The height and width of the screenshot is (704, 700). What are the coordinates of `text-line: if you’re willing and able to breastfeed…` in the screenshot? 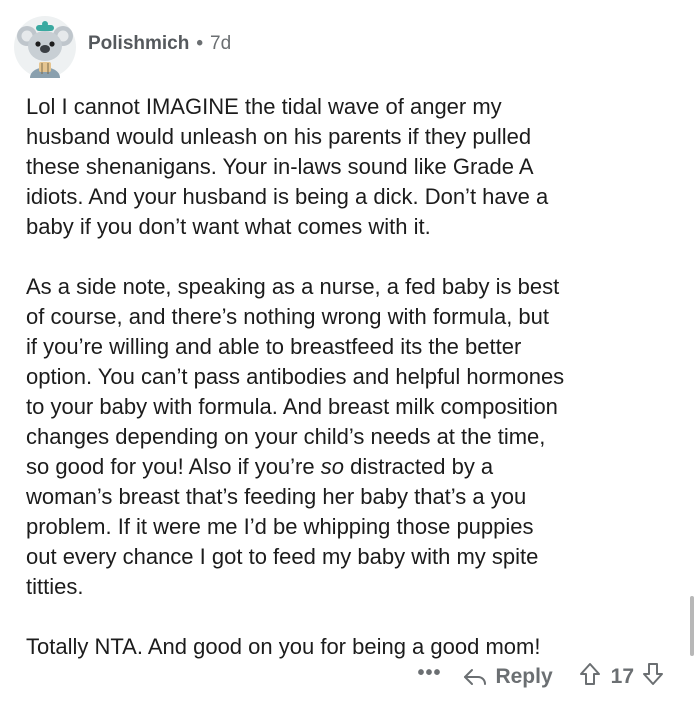 It's located at (274, 346).